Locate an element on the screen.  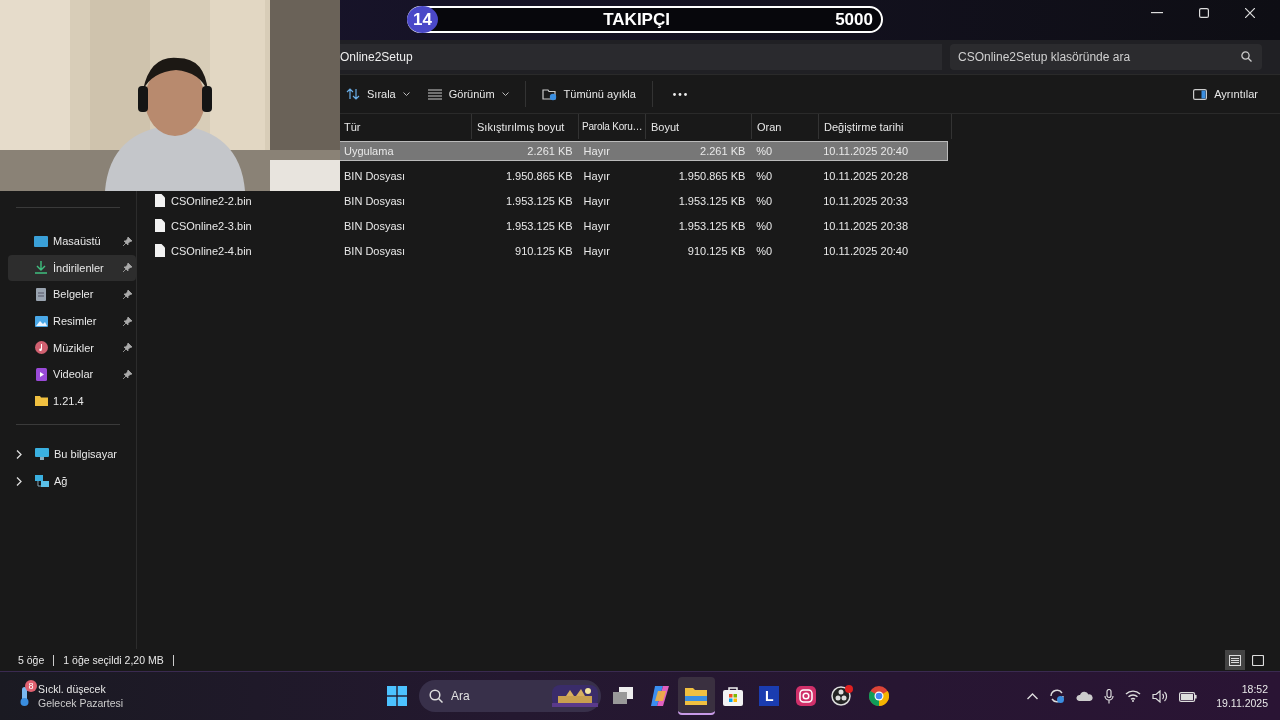
computer-icon is located at coordinates (42, 454).